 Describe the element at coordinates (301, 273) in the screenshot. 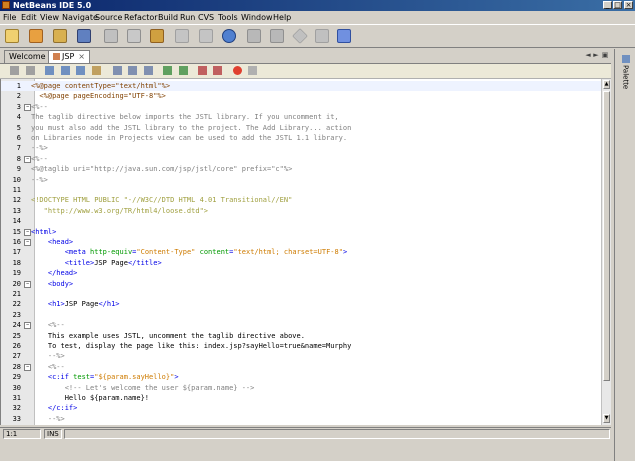

I see `code-line: 19 </head>` at that location.